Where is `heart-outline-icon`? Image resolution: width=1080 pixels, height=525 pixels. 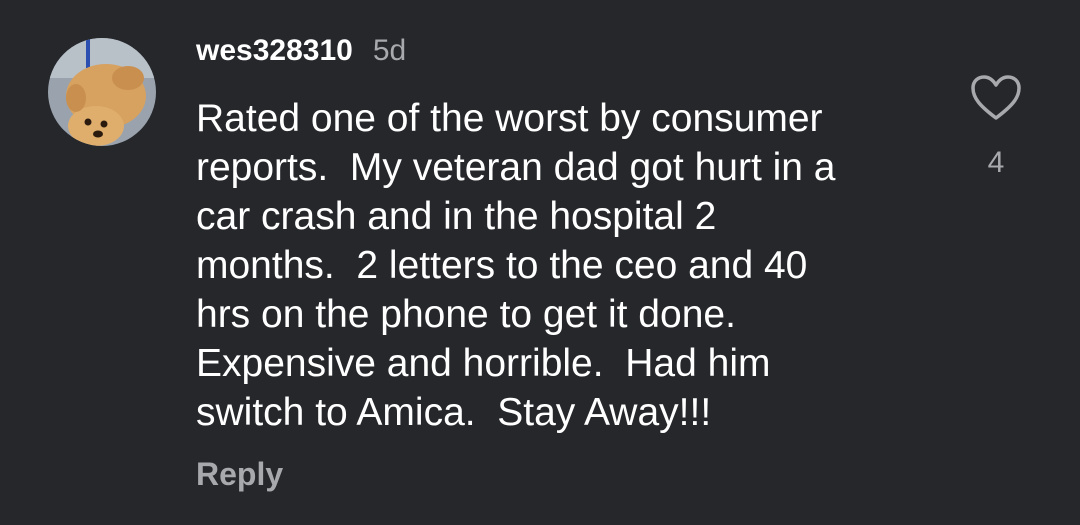
heart-outline-icon is located at coordinates (996, 97).